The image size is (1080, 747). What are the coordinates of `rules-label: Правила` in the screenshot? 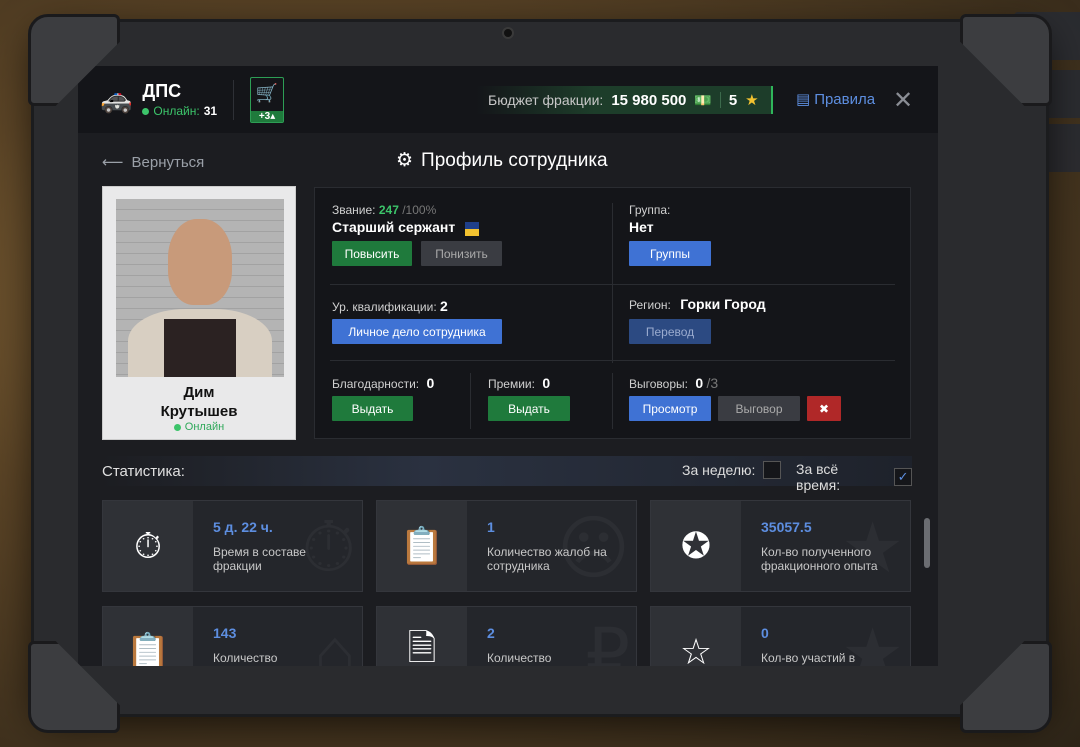 It's located at (845, 99).